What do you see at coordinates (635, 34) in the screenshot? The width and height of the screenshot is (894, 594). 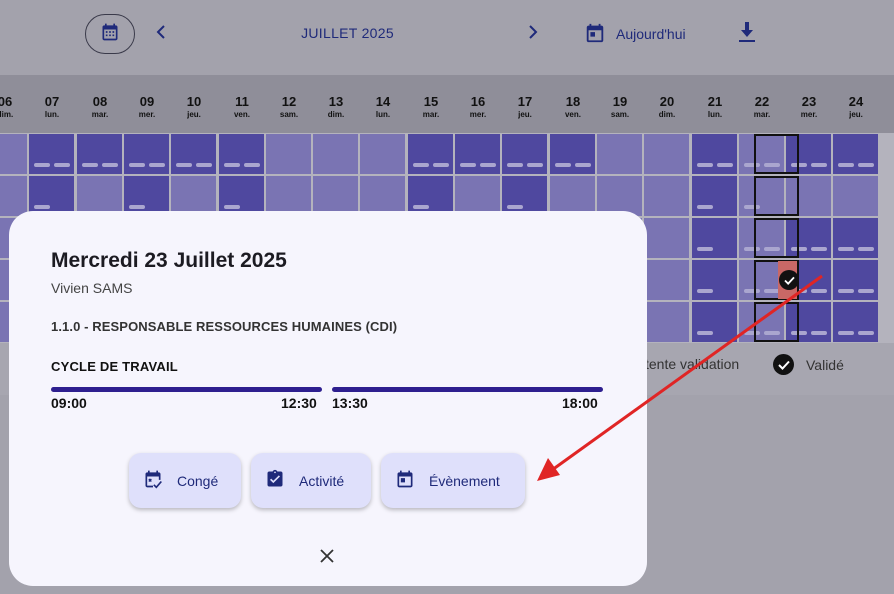 I see `today-button: Aujourd'hui` at bounding box center [635, 34].